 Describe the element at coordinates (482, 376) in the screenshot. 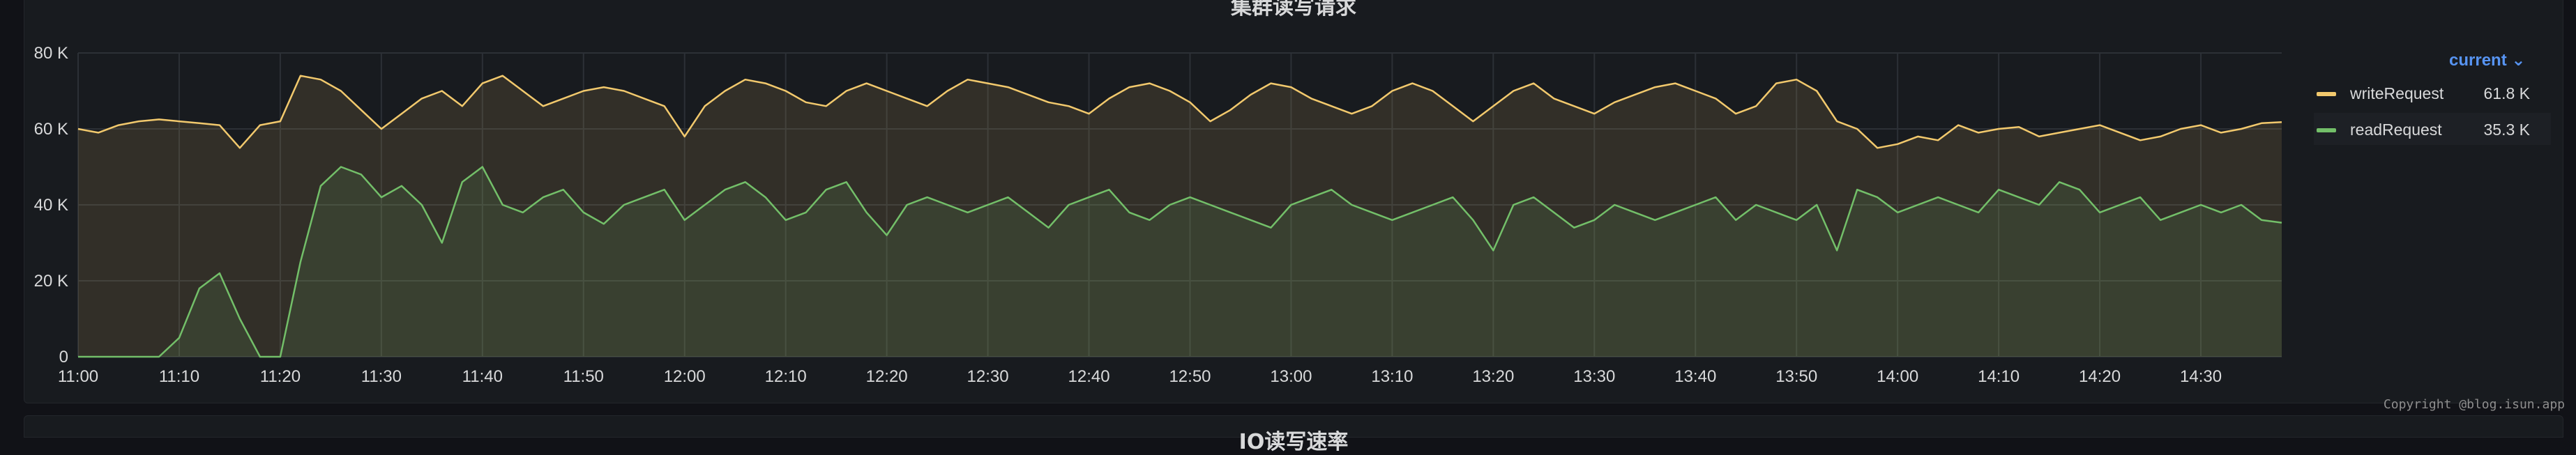

I see `x-tick-label: 11:40` at that location.